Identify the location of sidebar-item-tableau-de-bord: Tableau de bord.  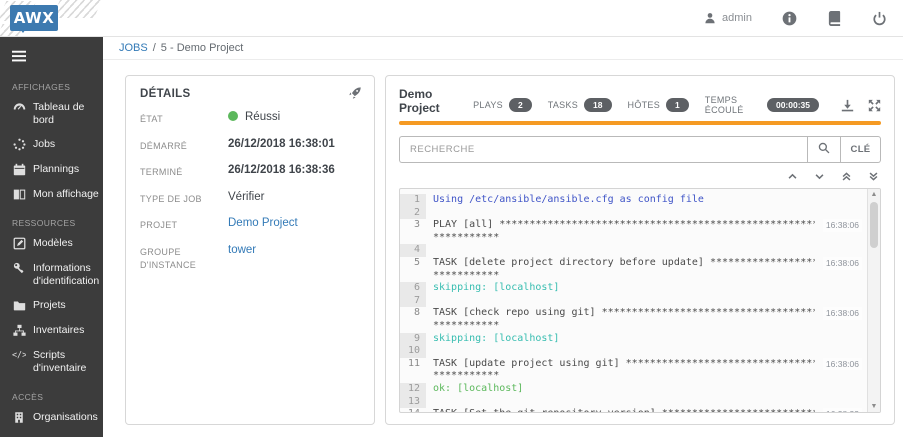
(51, 113).